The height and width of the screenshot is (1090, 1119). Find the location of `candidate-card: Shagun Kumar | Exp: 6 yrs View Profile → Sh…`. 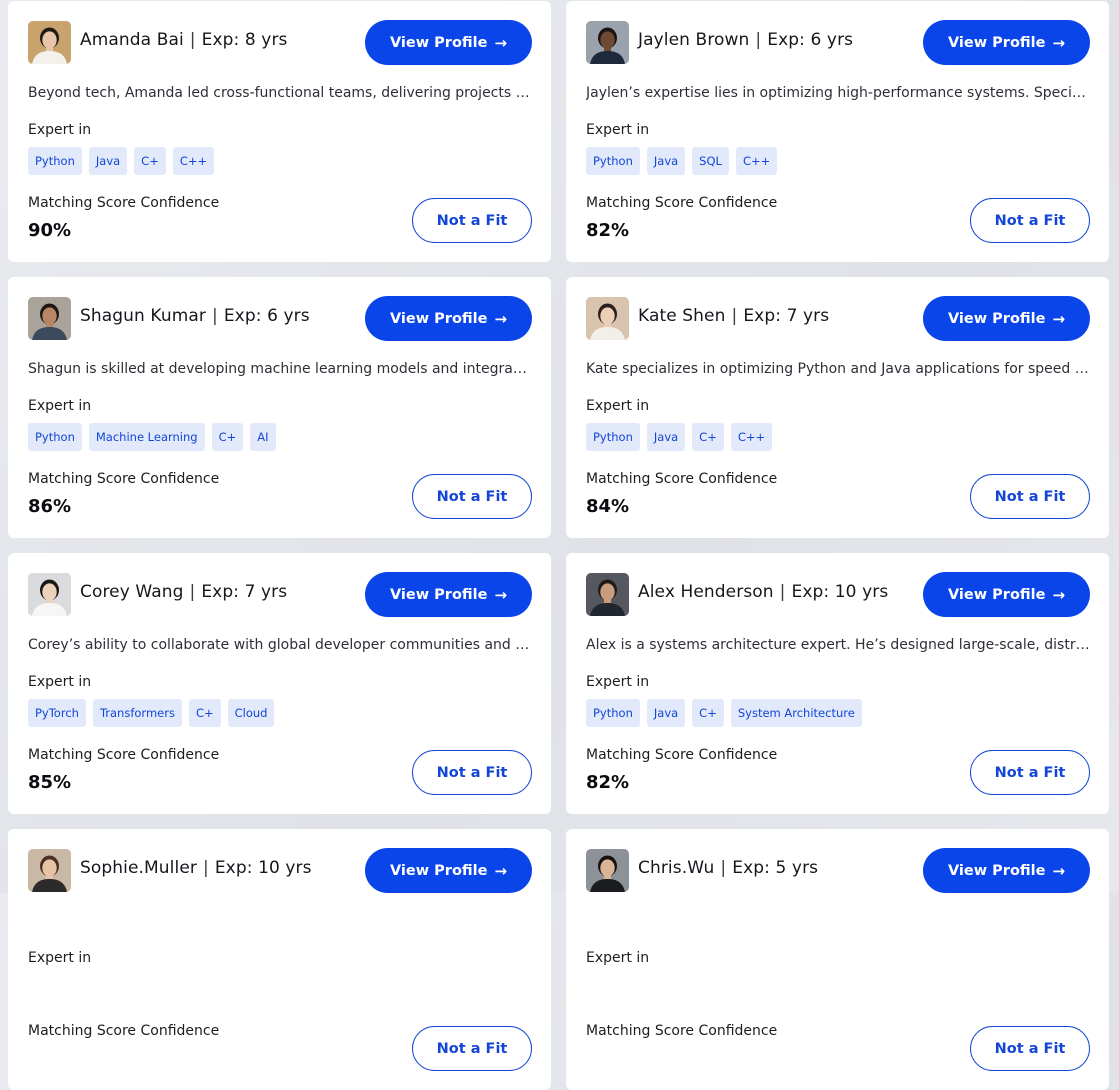

candidate-card: Shagun Kumar | Exp: 6 yrs View Profile → Sh… is located at coordinates (279, 407).